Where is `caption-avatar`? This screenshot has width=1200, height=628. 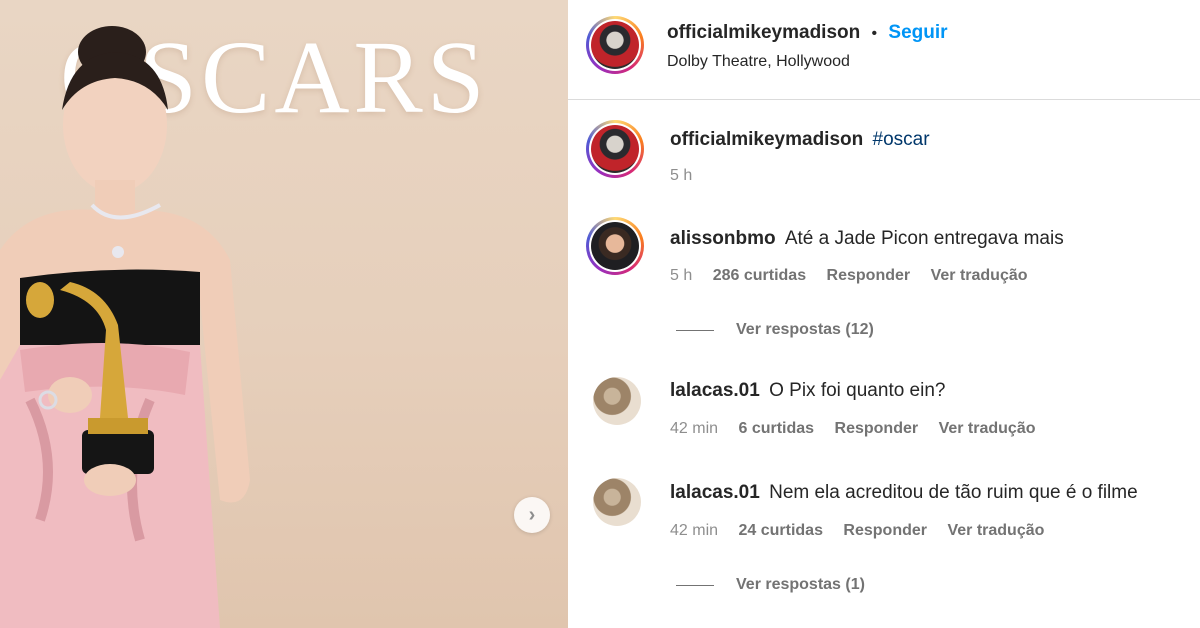 caption-avatar is located at coordinates (615, 149).